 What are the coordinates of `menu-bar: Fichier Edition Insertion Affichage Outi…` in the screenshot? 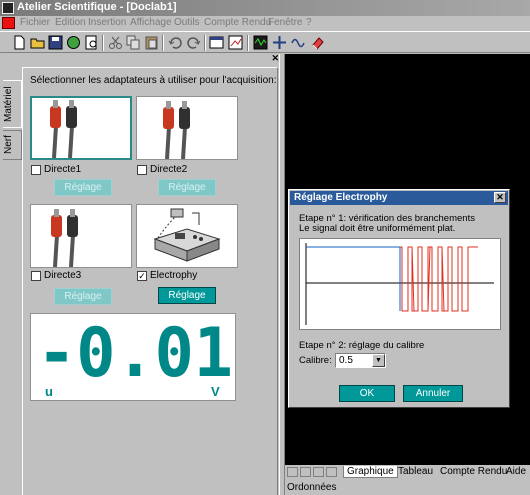 It's located at (265, 23).